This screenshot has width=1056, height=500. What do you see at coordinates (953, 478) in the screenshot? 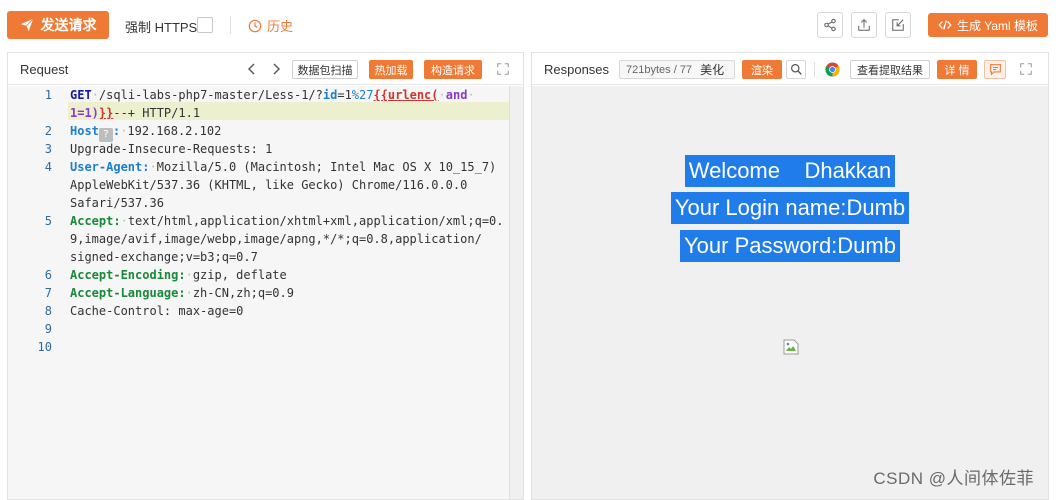
I see `watermark-text: CSDN @人间体佐菲` at bounding box center [953, 478].